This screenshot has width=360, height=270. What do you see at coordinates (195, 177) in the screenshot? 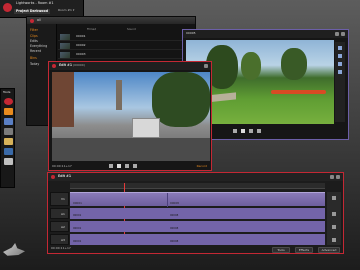
I see `timeline-title-bar: Edit #1` at bounding box center [195, 177].